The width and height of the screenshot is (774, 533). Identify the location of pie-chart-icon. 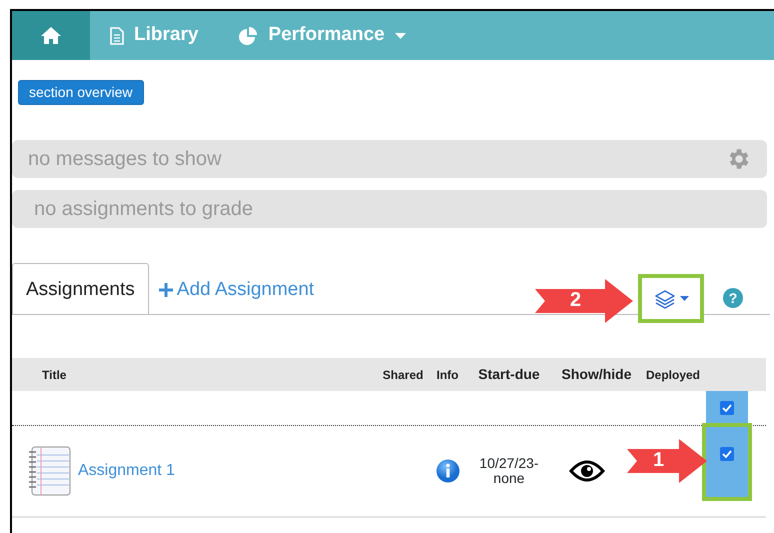
(248, 36).